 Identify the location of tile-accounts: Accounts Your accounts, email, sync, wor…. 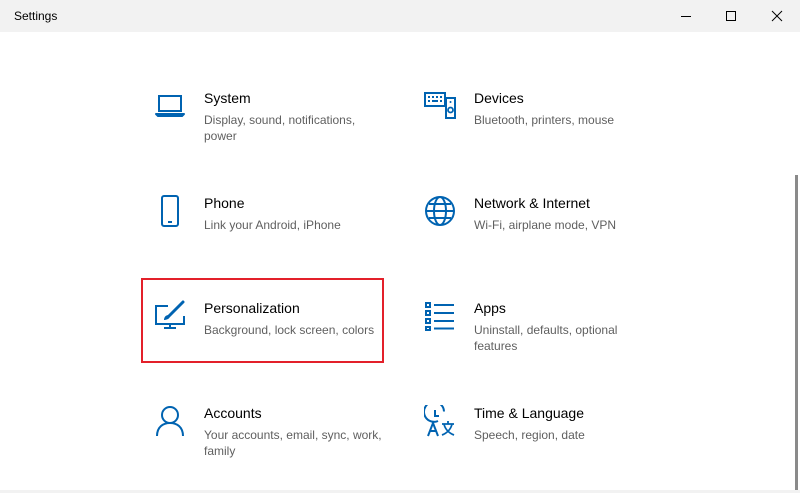
(262, 440).